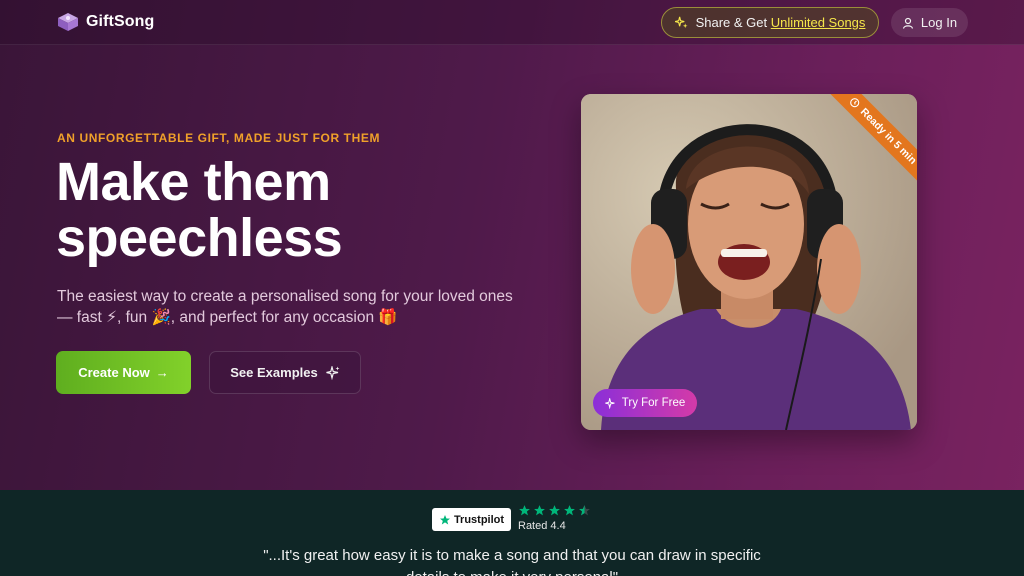 Image resolution: width=1024 pixels, height=576 pixels. I want to click on rating-stars, so click(554, 510).